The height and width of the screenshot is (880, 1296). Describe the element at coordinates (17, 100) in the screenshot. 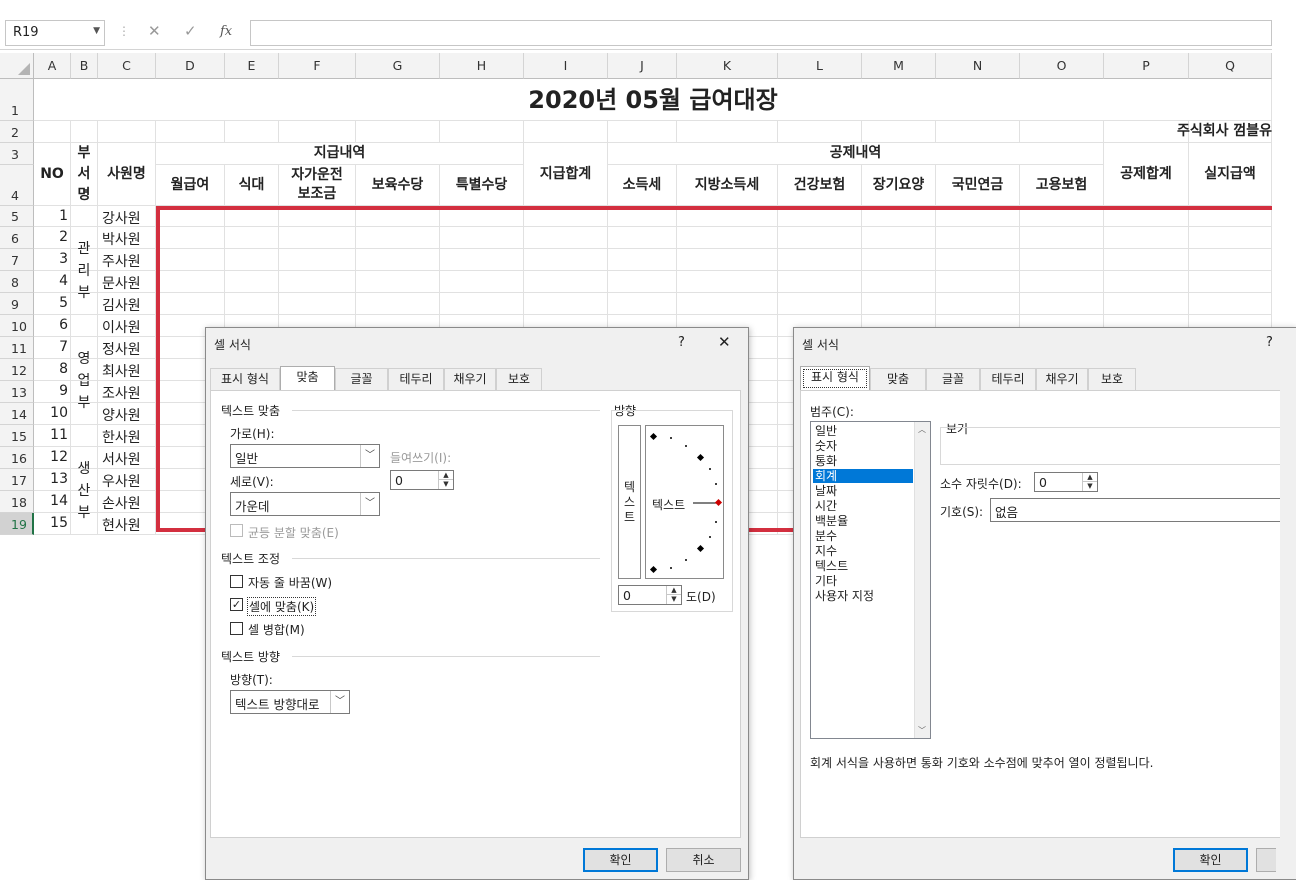

I see `row-header-1: 1` at that location.